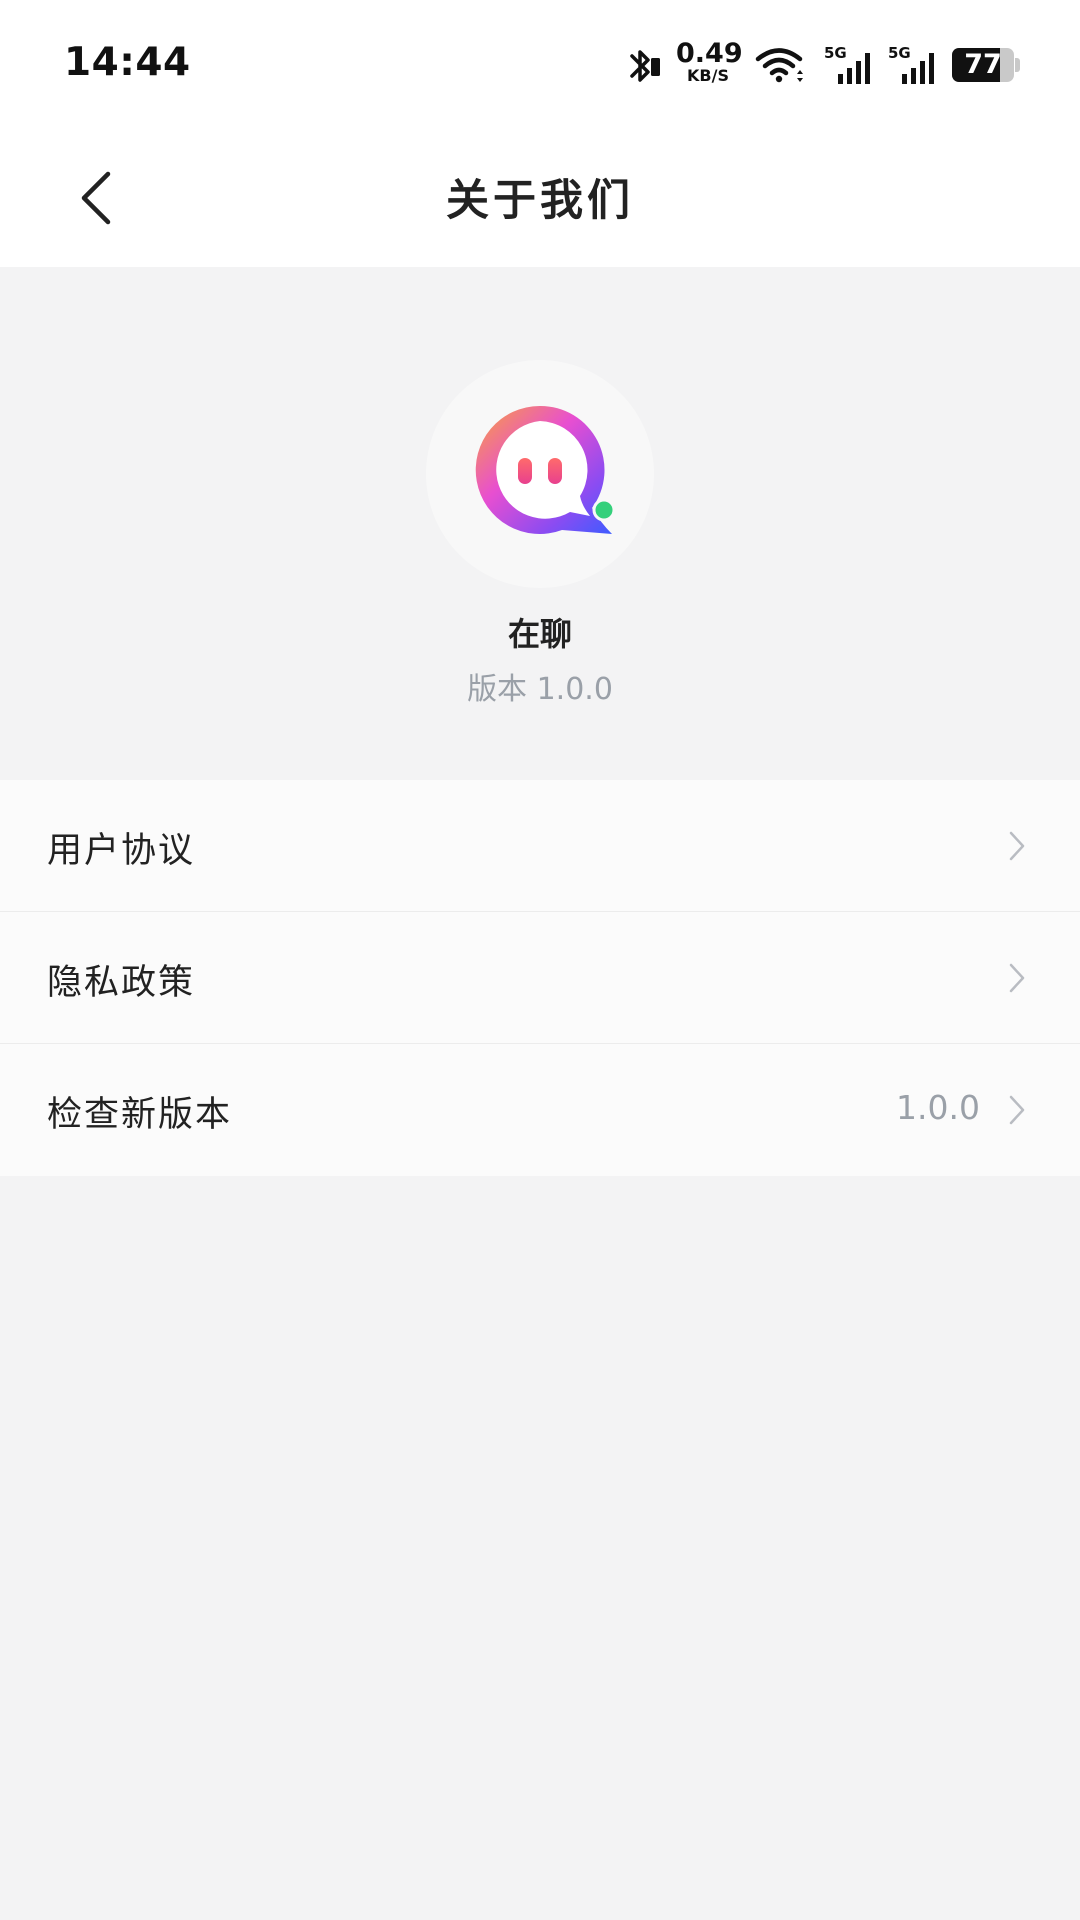 The width and height of the screenshot is (1080, 1920). Describe the element at coordinates (540, 1110) in the screenshot. I see `menu-item-check-update: 检查新版本 1.0.0` at that location.